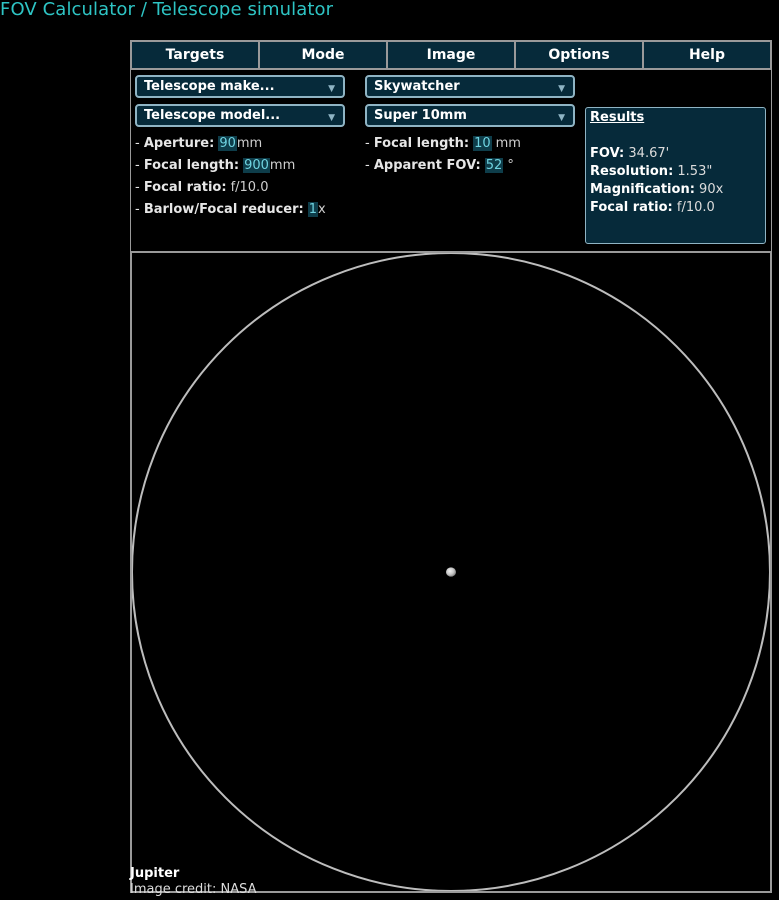 The width and height of the screenshot is (779, 900). I want to click on results-title: Results, so click(617, 117).